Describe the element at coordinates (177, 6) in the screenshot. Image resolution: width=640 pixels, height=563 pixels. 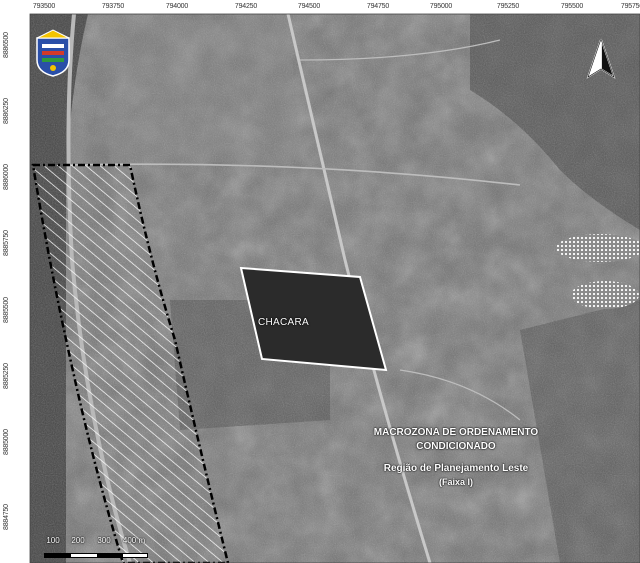
I see `grid-label-x: 794000` at that location.